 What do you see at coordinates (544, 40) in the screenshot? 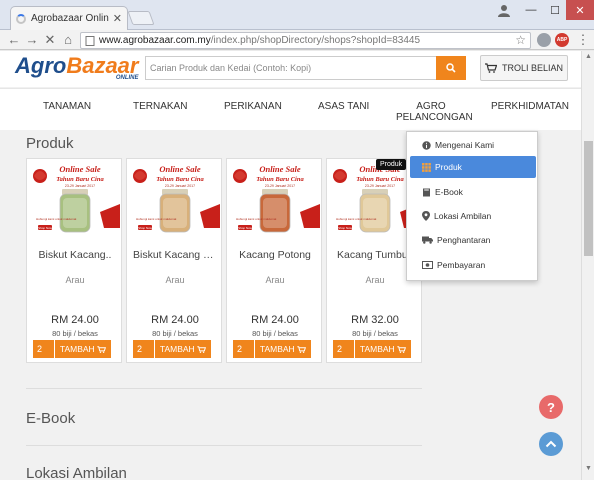
I see `extension-icon` at bounding box center [544, 40].